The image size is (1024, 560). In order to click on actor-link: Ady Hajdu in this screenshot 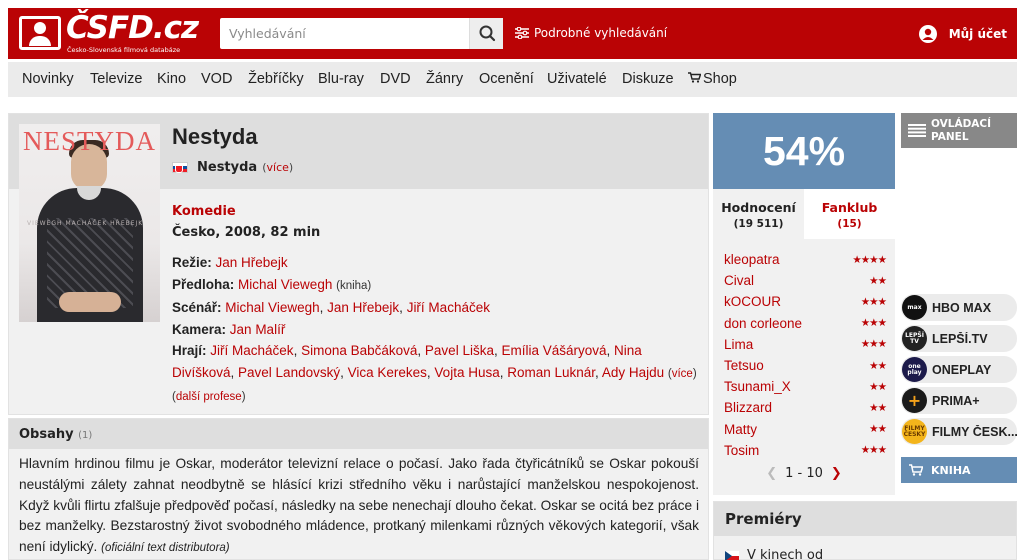, I will do `click(633, 372)`.